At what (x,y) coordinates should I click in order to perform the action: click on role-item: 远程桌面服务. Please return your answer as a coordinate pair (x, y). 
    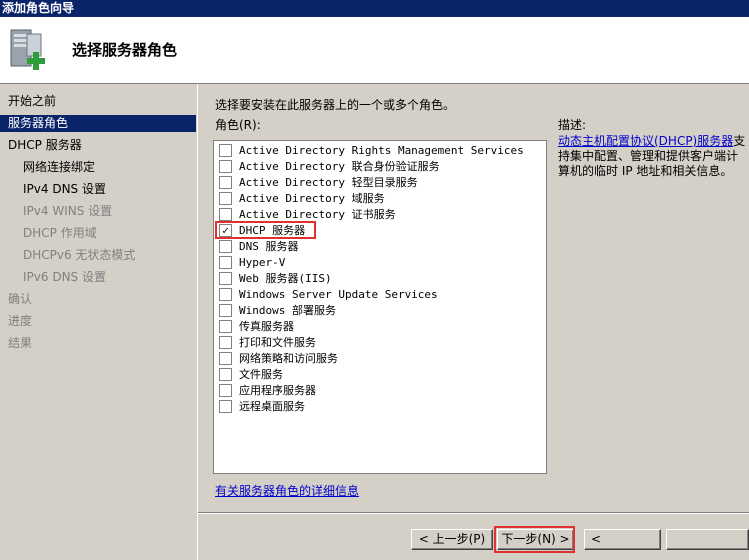
    Looking at the image, I should click on (262, 407).